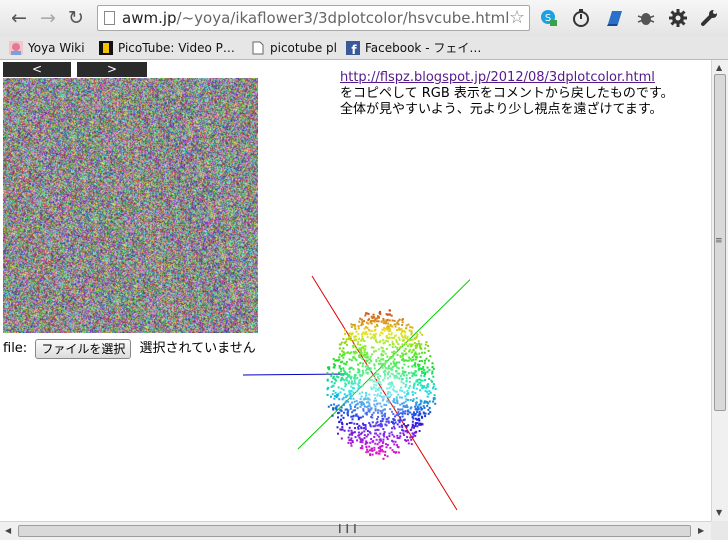 The image size is (728, 540). Describe the element at coordinates (719, 290) in the screenshot. I see `vertical-scrollbar: ▲ ≡ ▼` at that location.